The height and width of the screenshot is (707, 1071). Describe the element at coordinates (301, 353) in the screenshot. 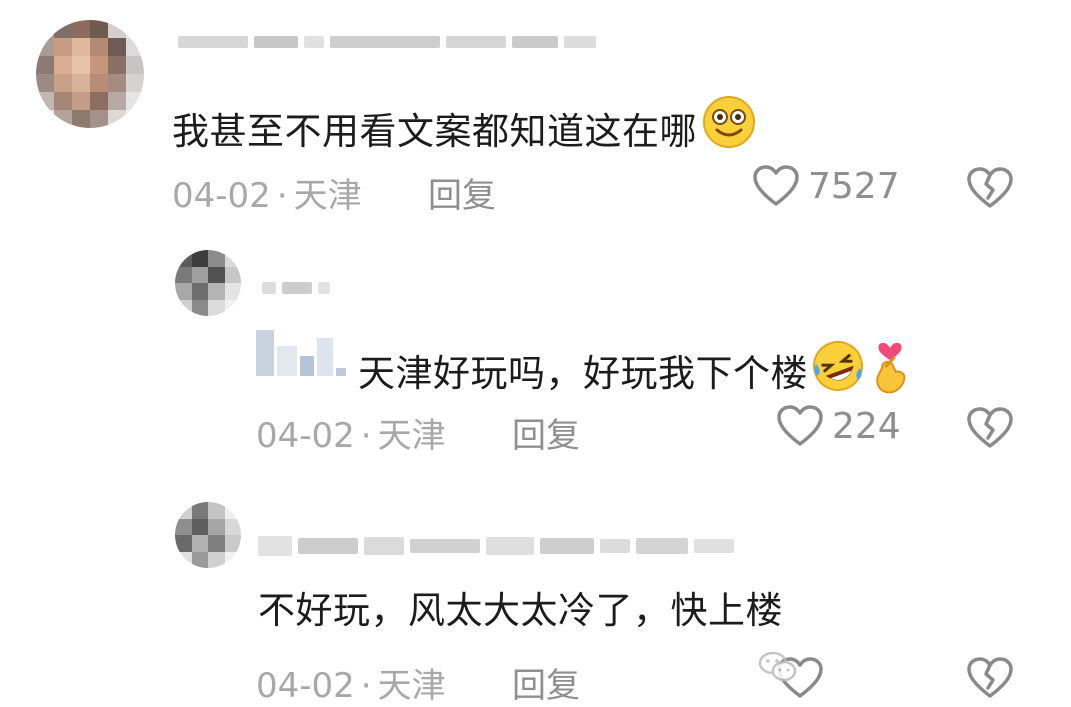

I see `reply-to-blurred` at that location.